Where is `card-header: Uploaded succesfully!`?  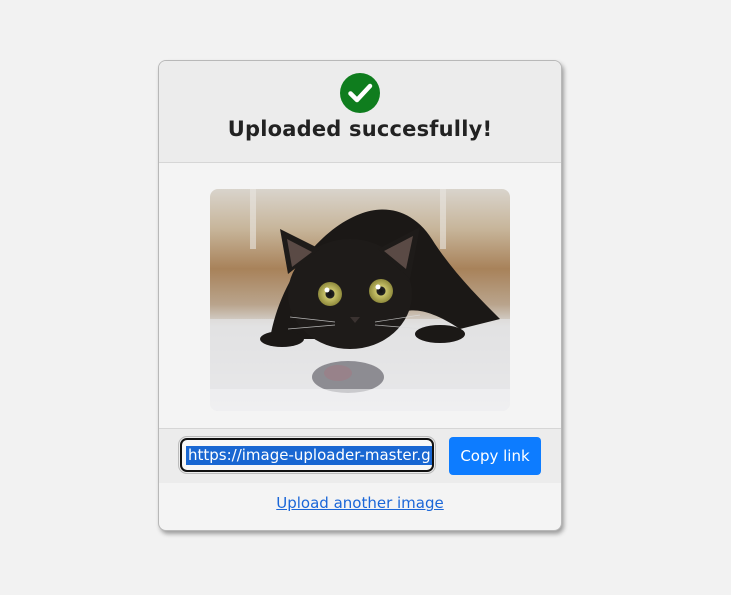
card-header: Uploaded succesfully! is located at coordinates (360, 112).